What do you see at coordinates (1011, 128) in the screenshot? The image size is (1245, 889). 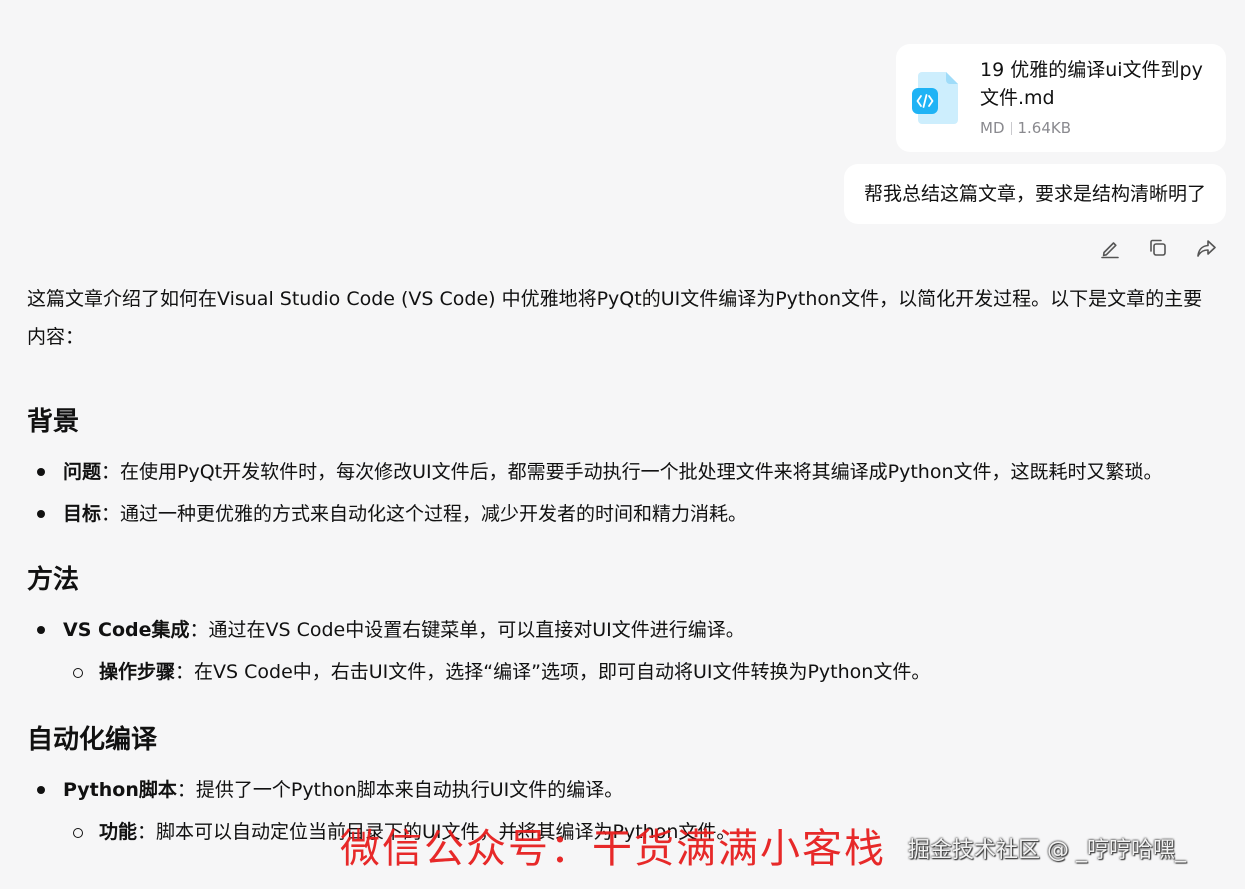 I see `meta-divider` at bounding box center [1011, 128].